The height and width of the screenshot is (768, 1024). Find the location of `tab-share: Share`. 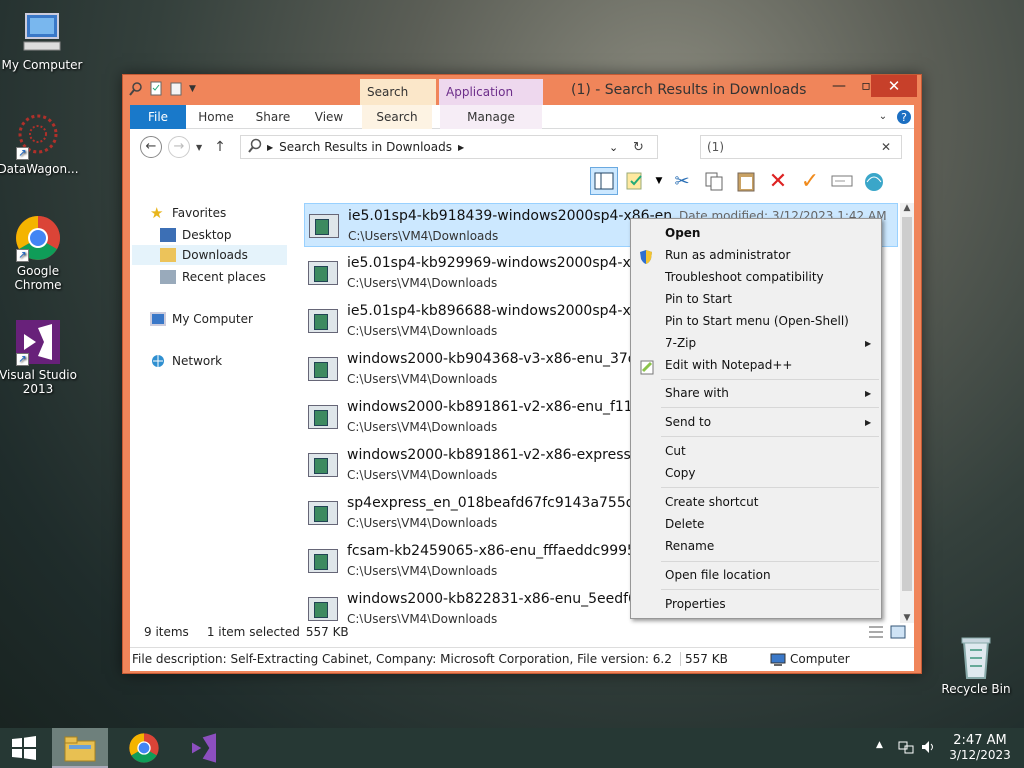

tab-share: Share is located at coordinates (273, 117).